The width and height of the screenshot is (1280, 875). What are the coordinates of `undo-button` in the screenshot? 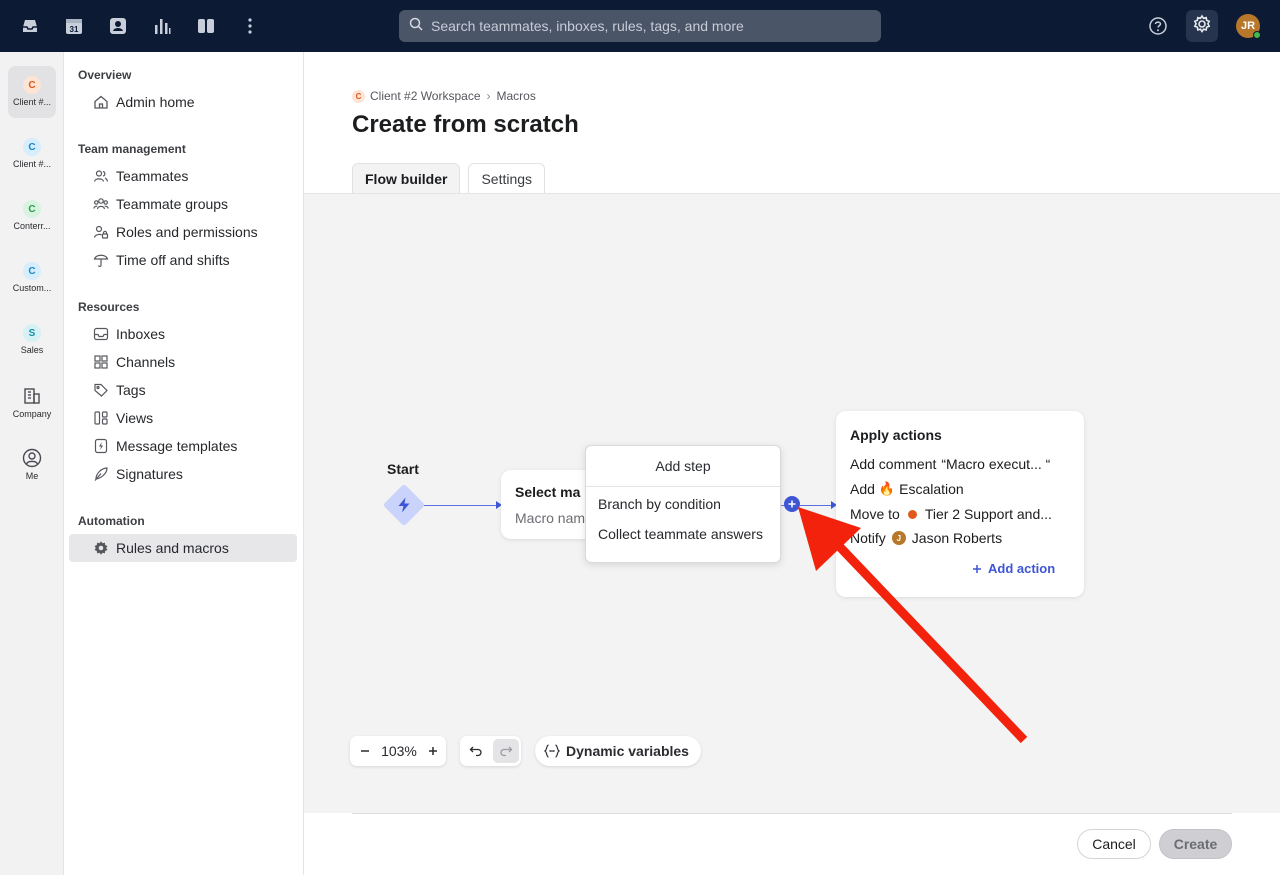 It's located at (476, 751).